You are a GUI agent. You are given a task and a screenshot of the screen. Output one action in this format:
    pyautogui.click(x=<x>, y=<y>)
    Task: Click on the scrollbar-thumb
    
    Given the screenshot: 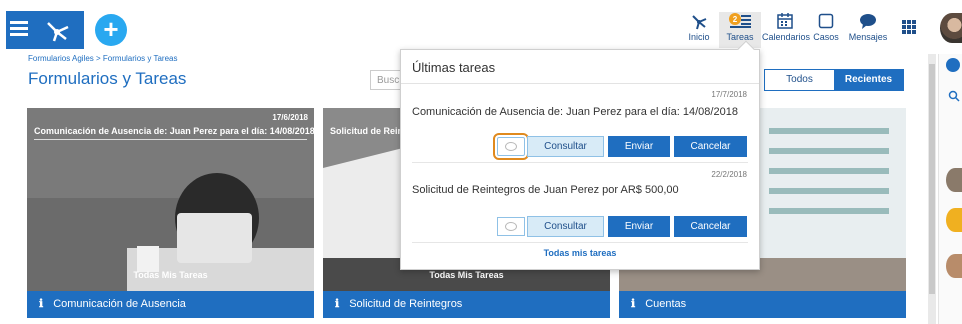 What is the action you would take?
    pyautogui.click(x=932, y=179)
    